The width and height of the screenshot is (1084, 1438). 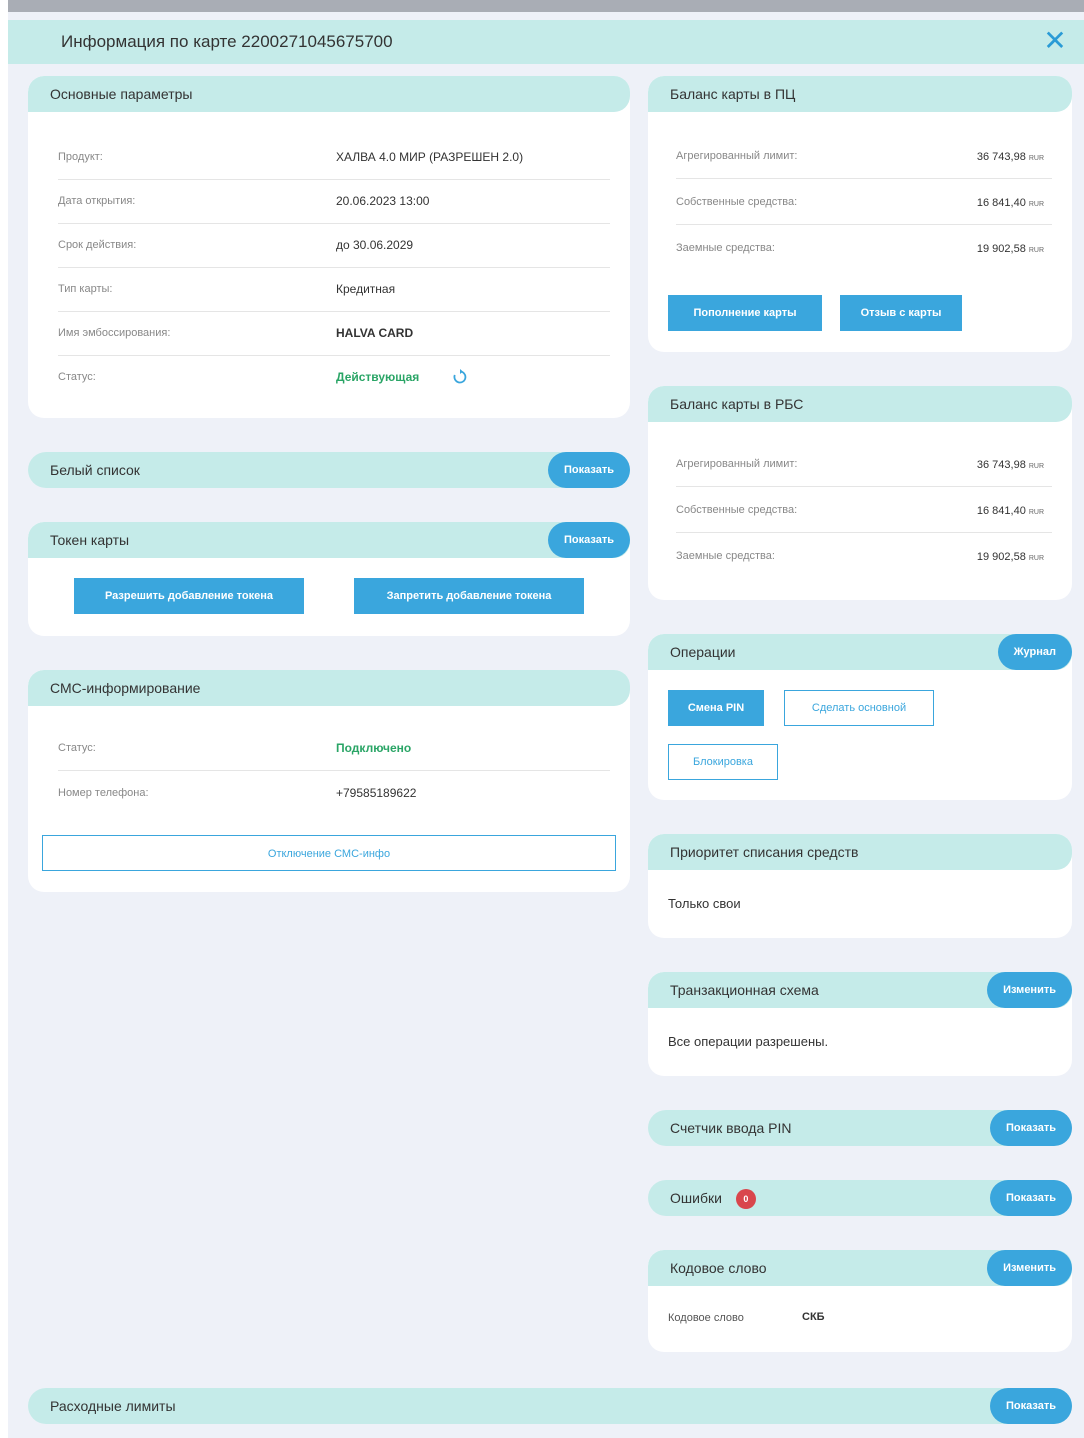 I want to click on param-value: 20.06.2023 13:00, so click(x=383, y=201).